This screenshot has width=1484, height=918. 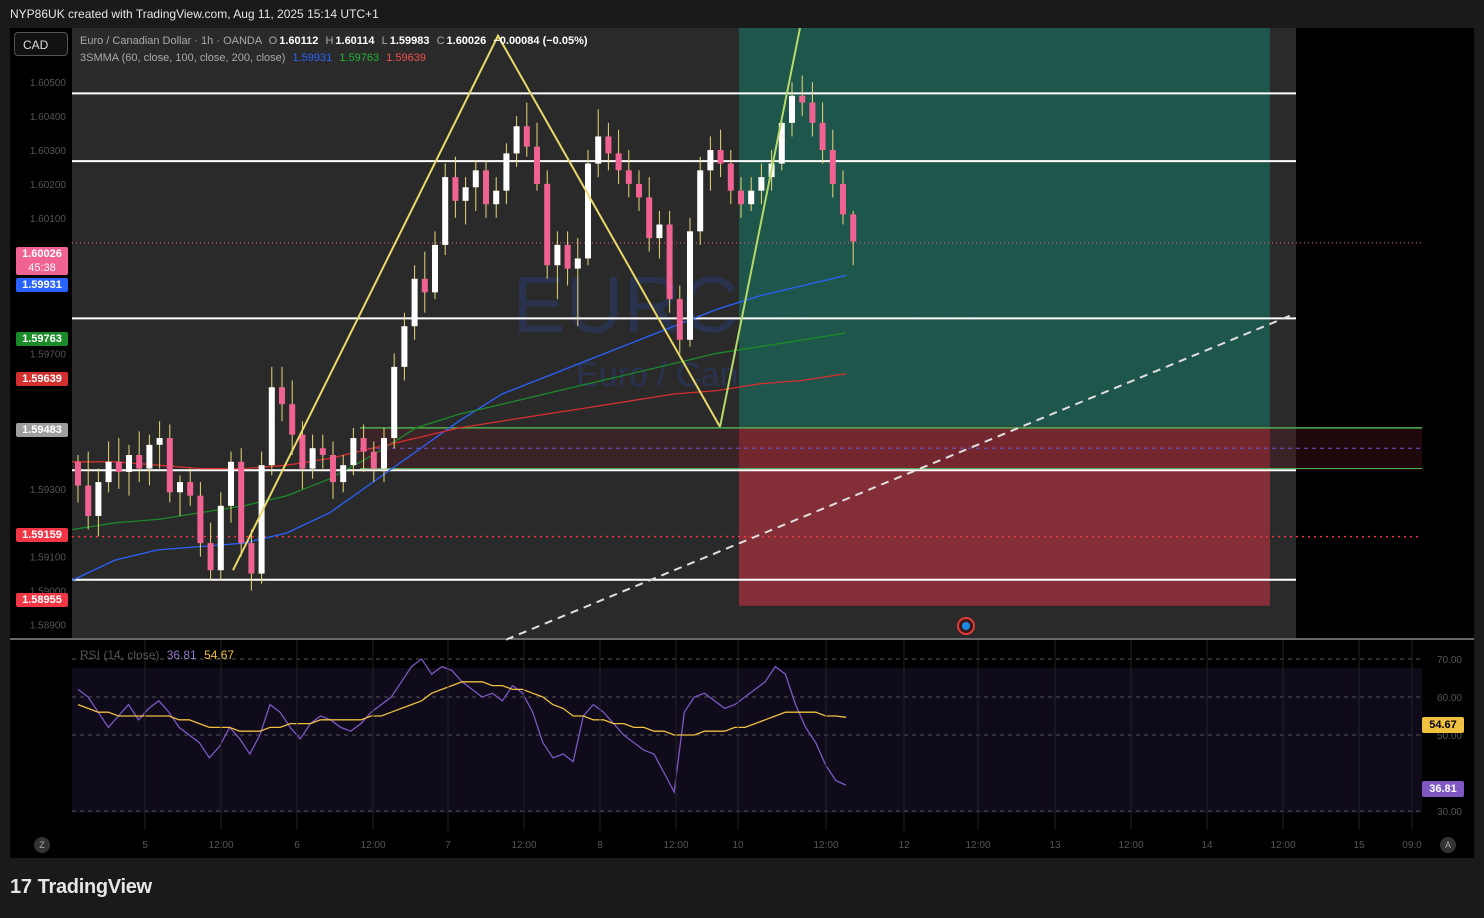 What do you see at coordinates (1449, 660) in the screenshot?
I see `rsi-tick-label: 70.00` at bounding box center [1449, 660].